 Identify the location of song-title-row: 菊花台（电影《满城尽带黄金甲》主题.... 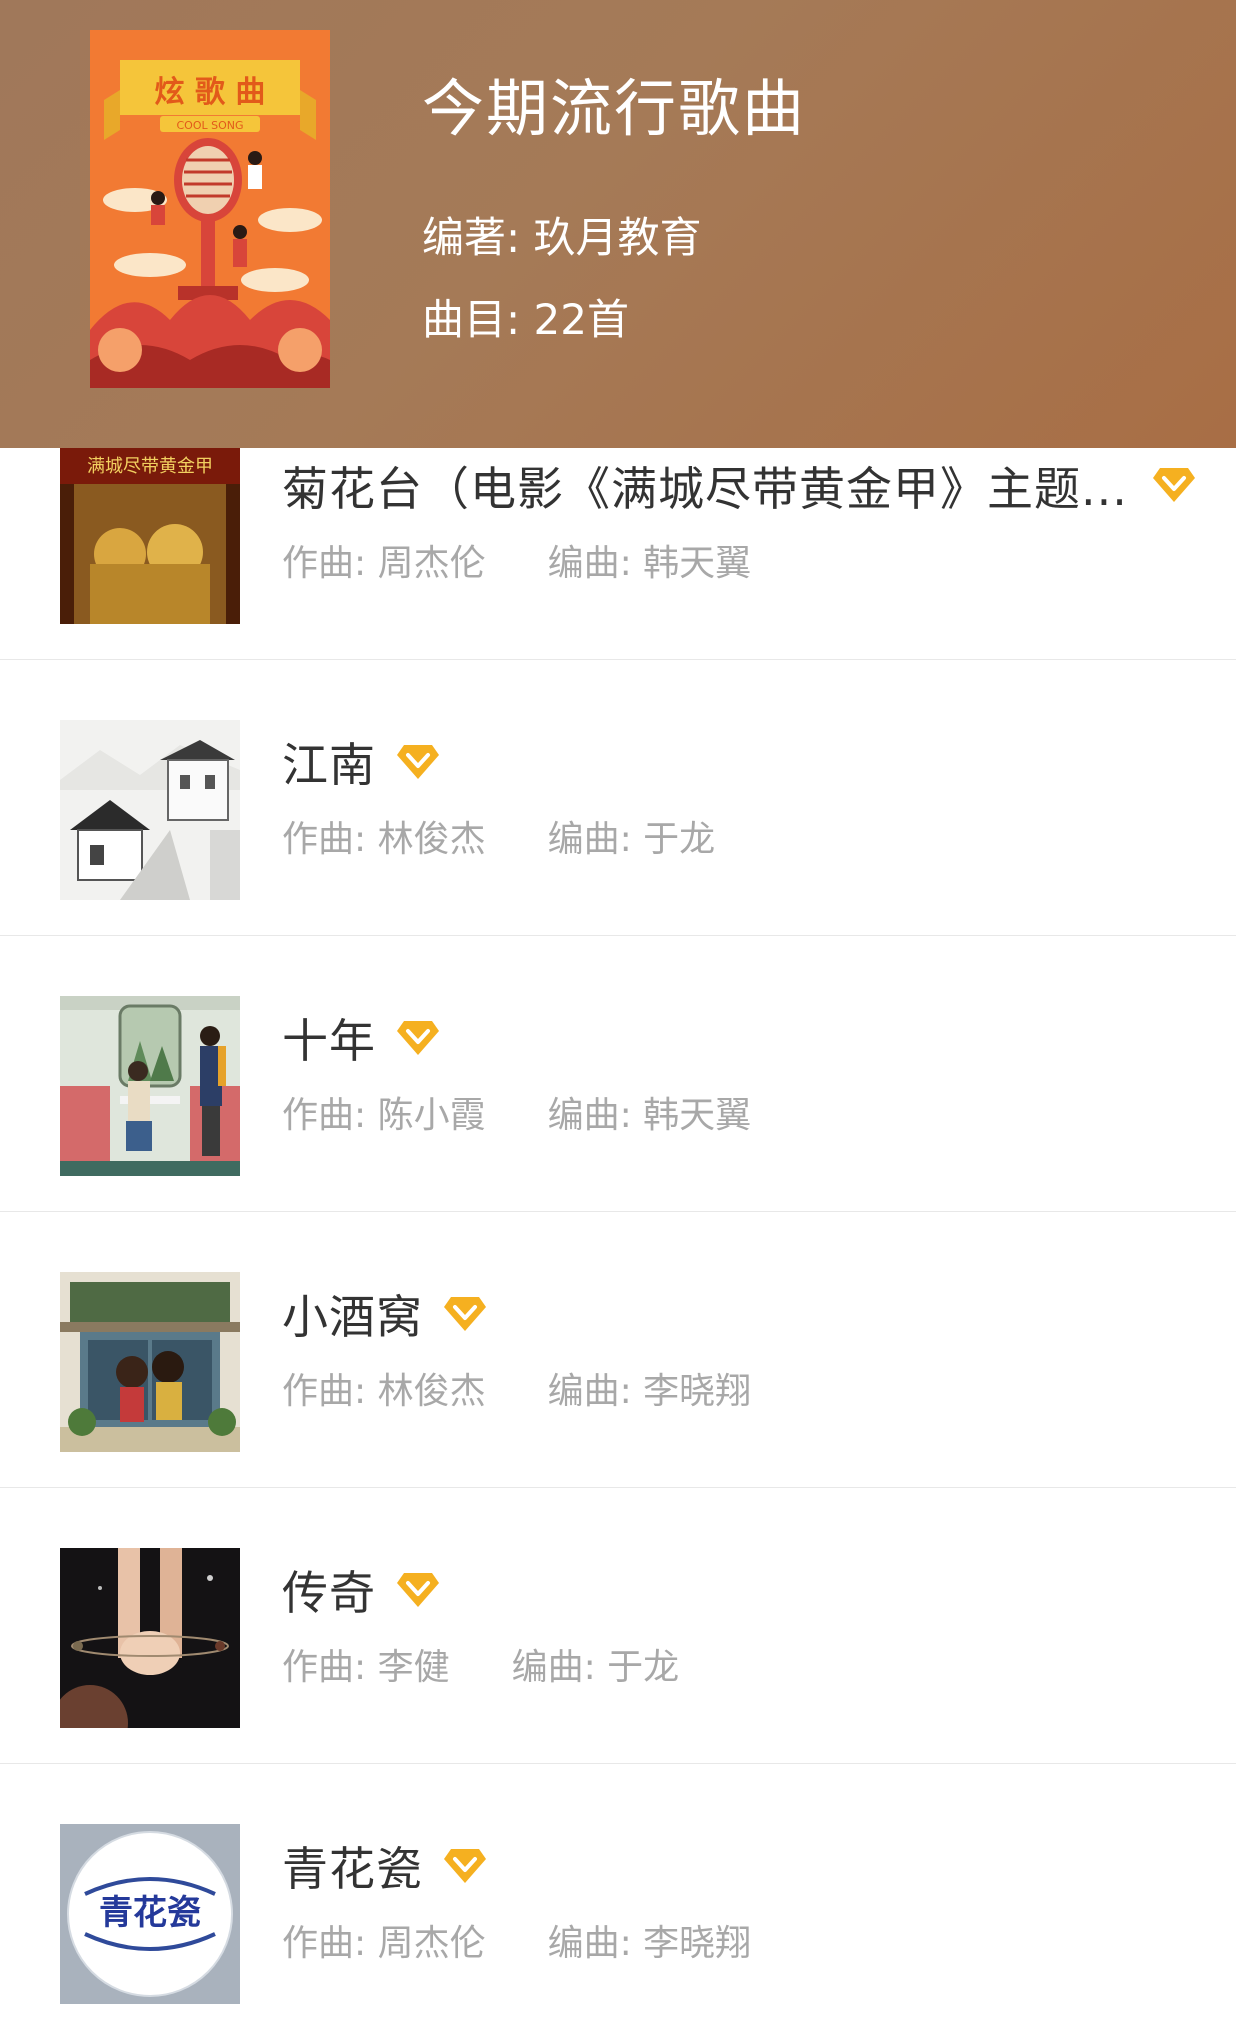
(739, 486).